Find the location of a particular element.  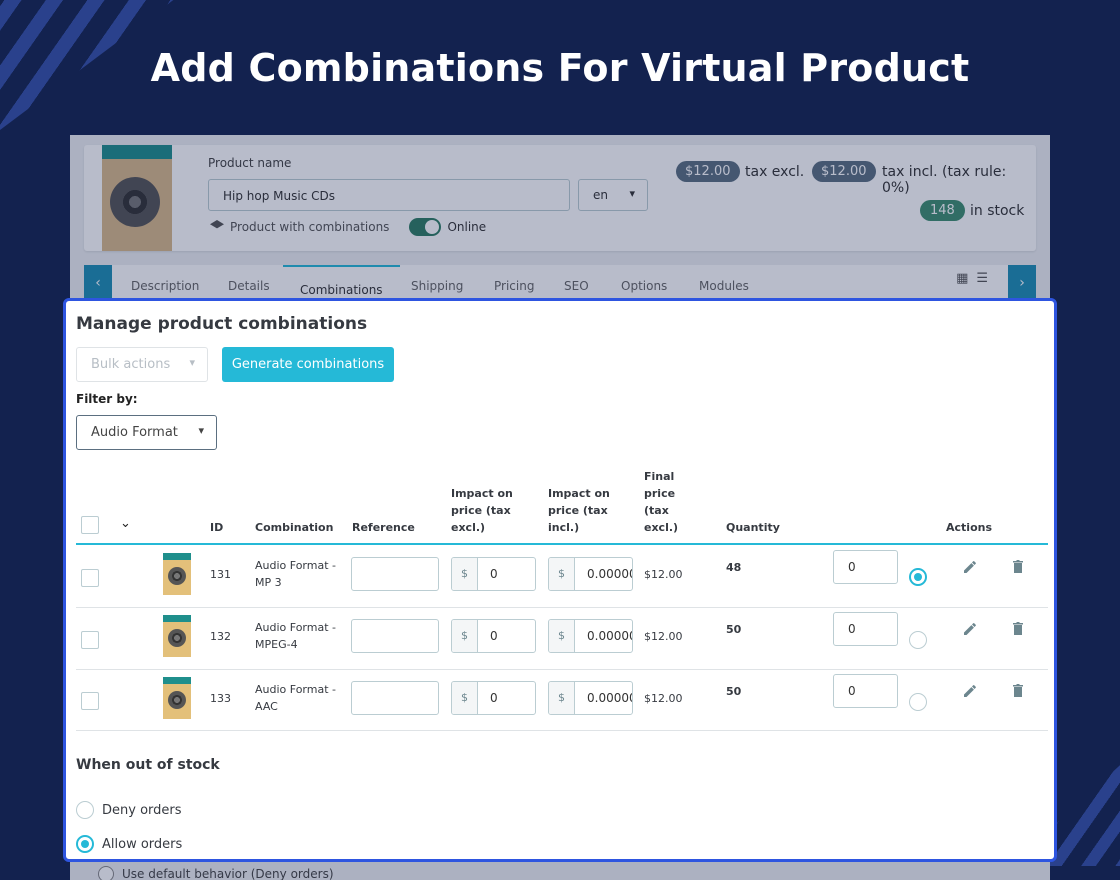

select-all-checkbox is located at coordinates (90, 525).